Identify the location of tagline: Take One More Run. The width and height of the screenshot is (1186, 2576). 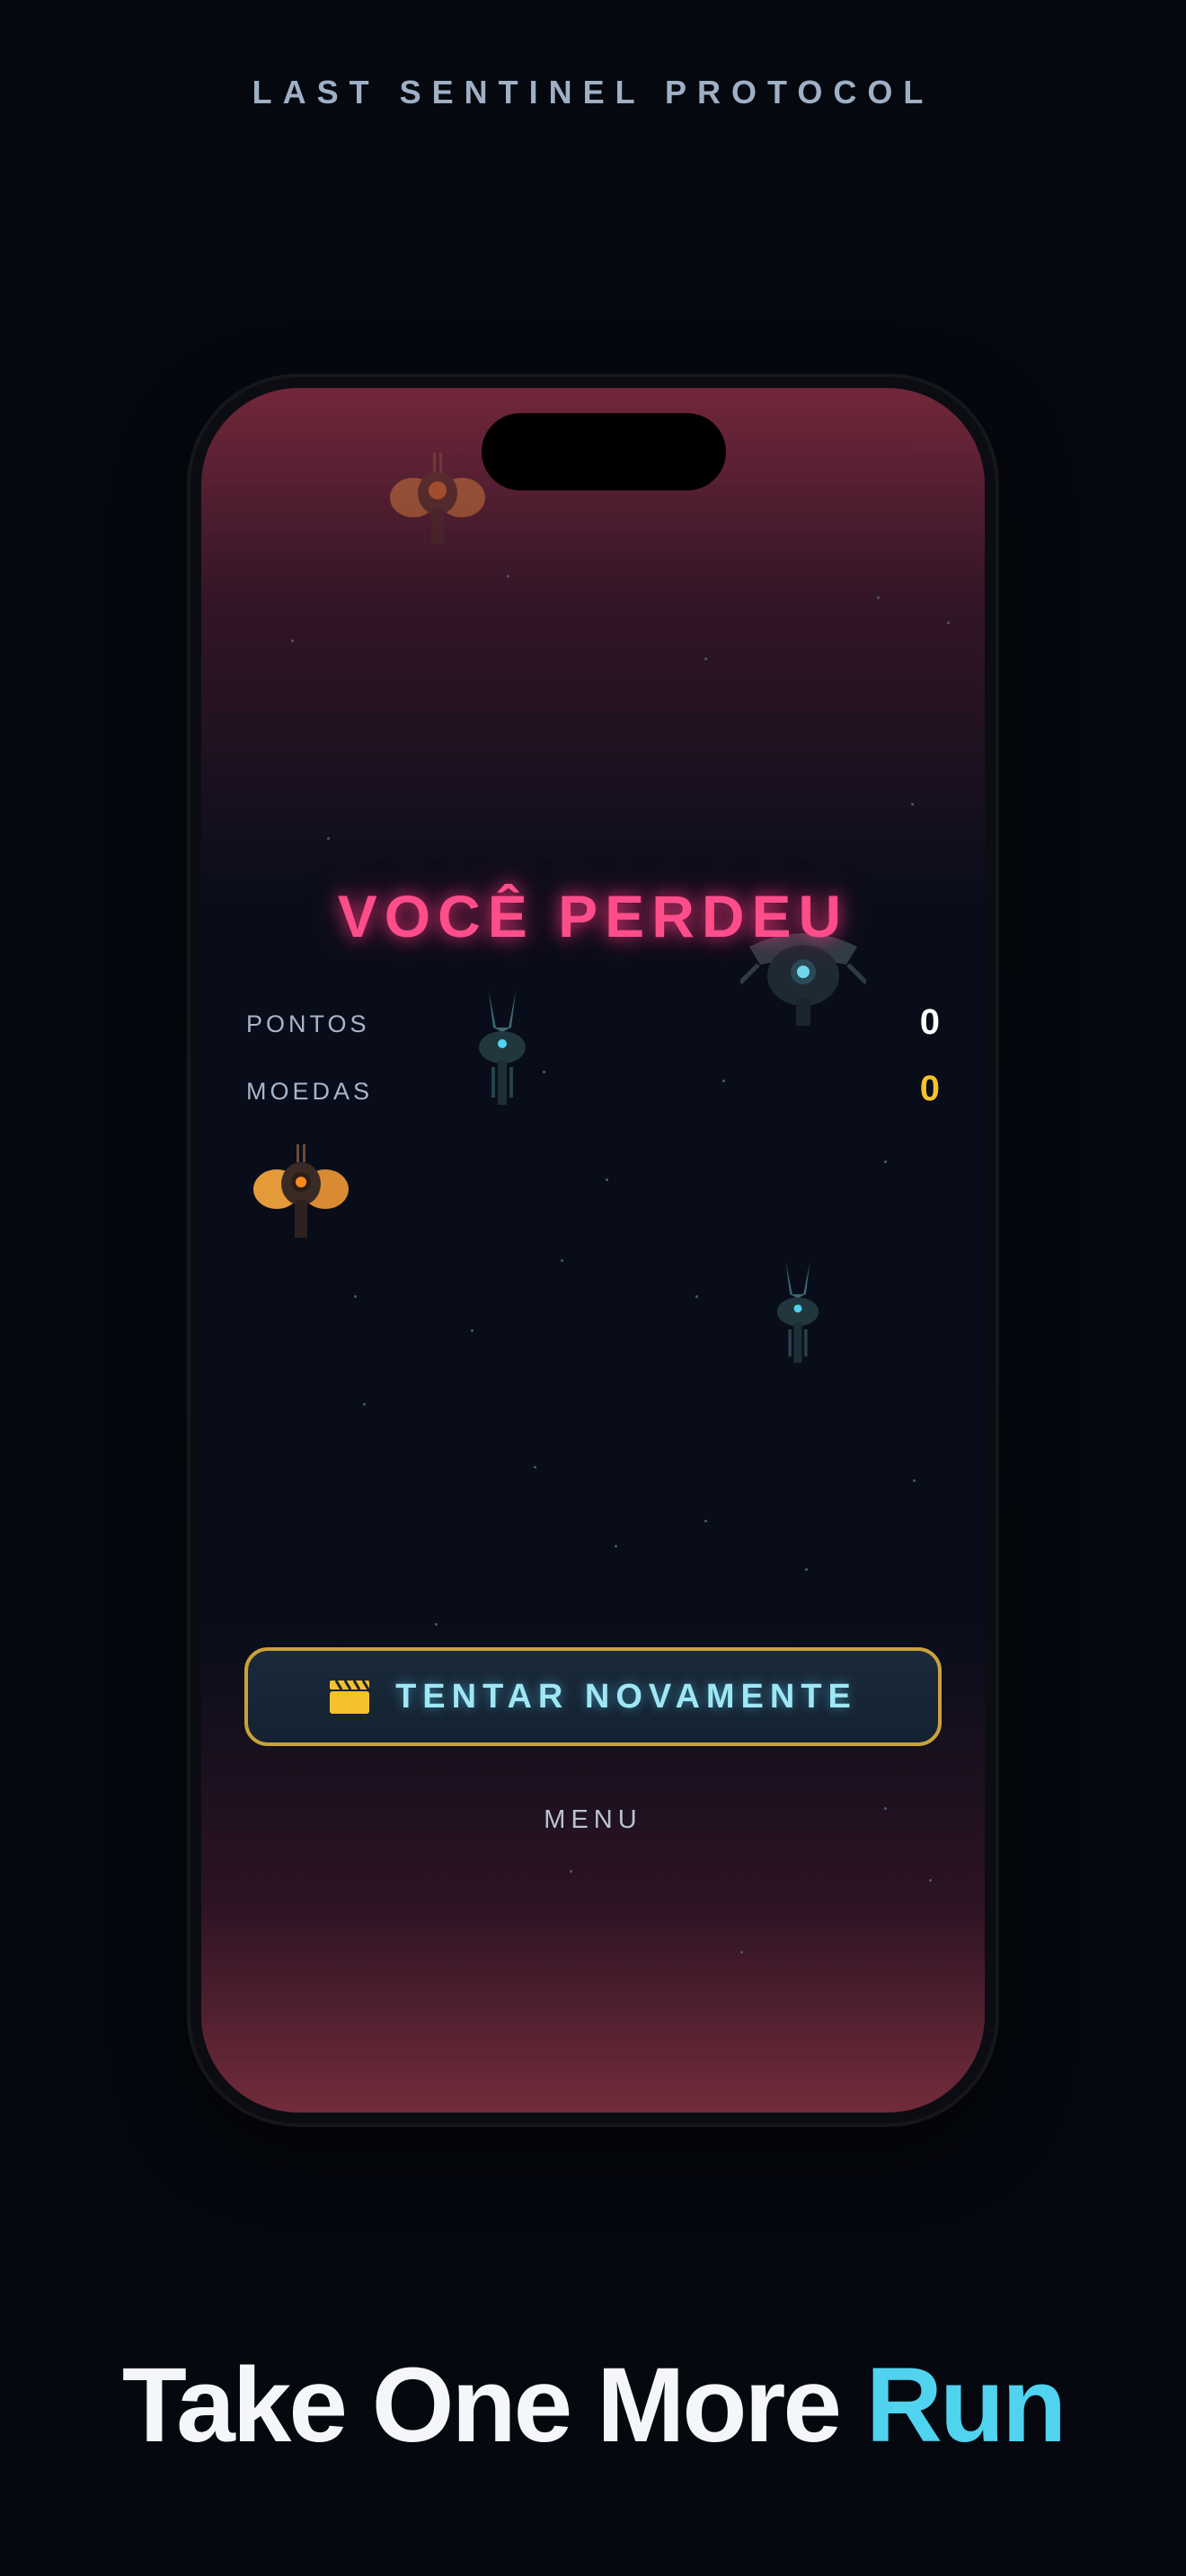
(593, 2405).